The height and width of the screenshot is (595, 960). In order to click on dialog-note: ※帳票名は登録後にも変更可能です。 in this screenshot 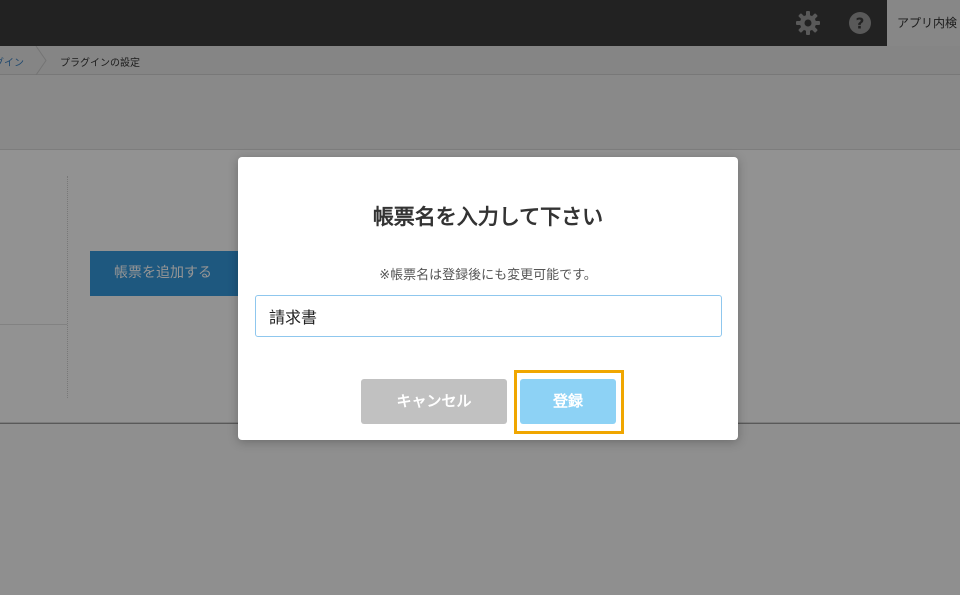, I will do `click(488, 275)`.